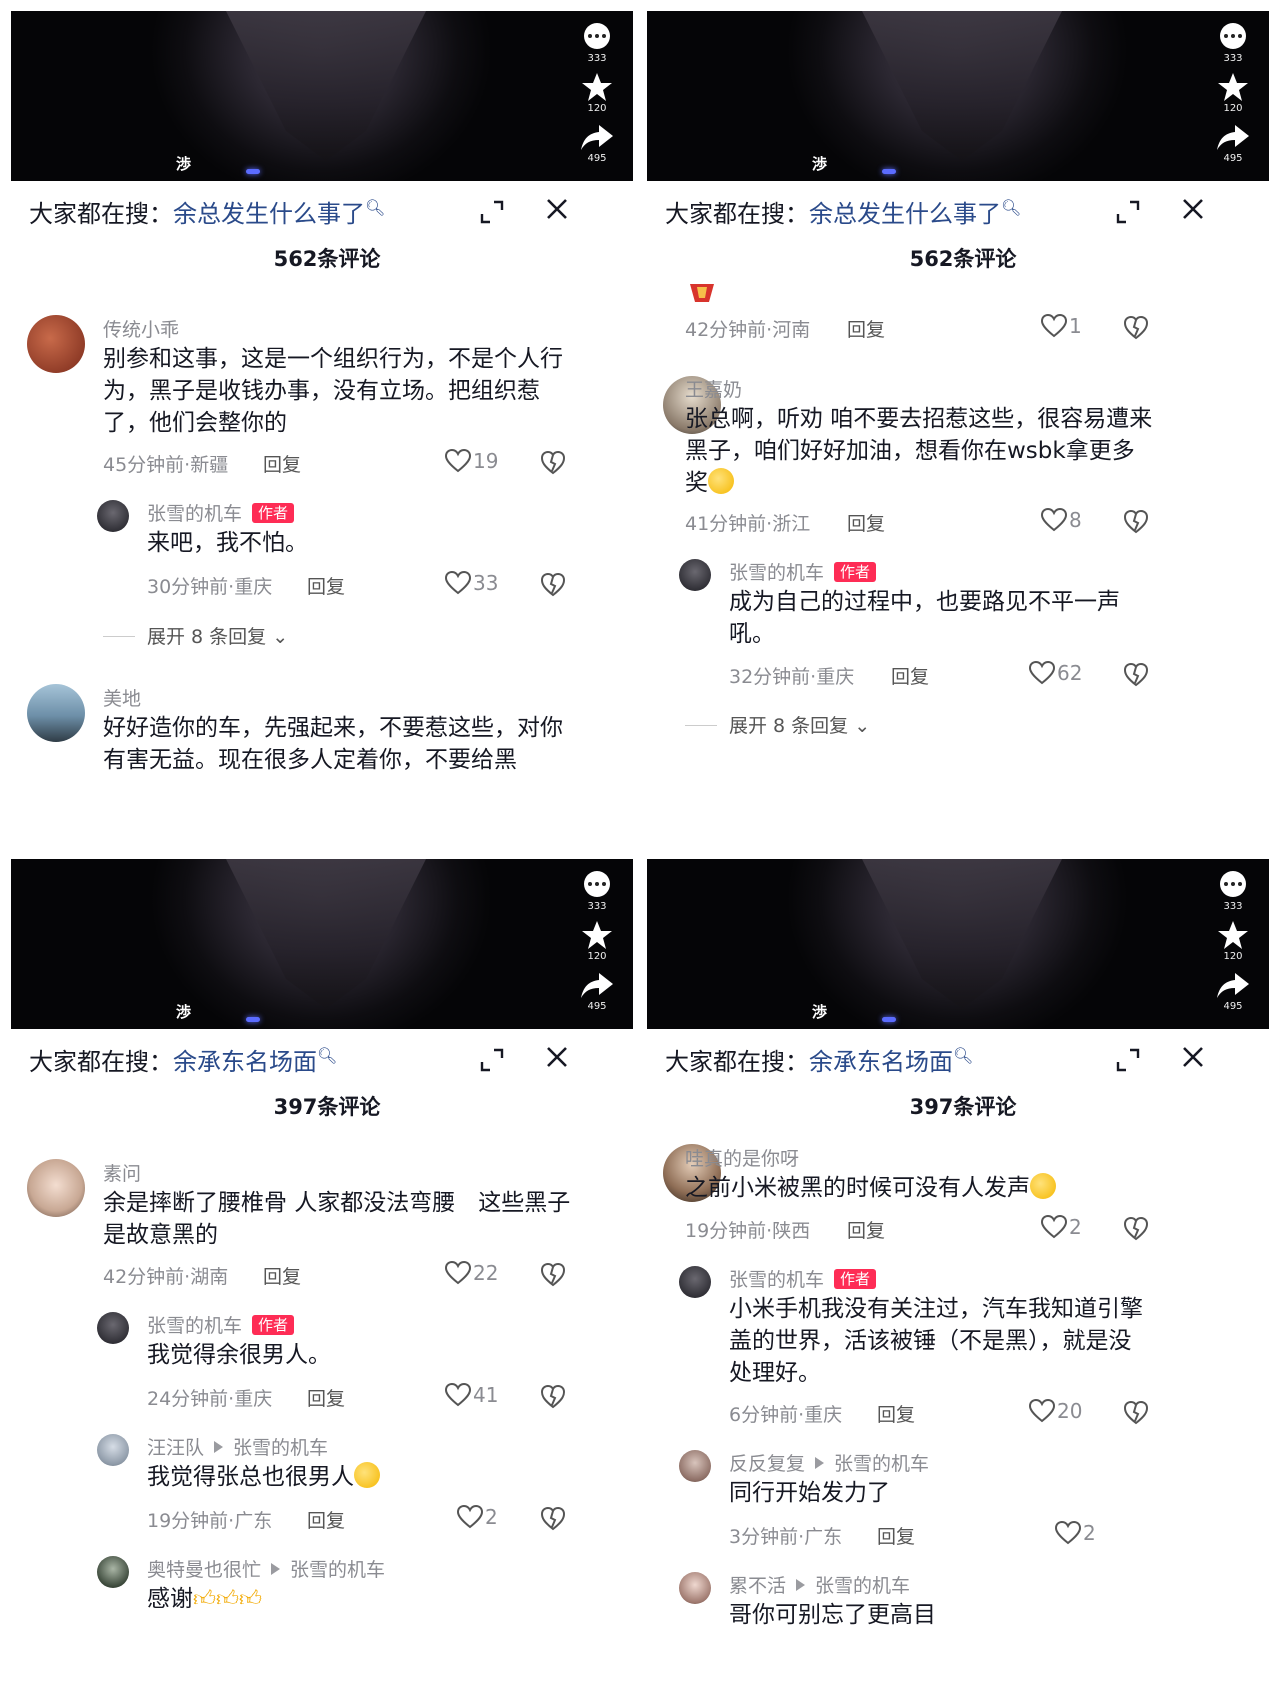 The width and height of the screenshot is (1280, 1706). I want to click on comment-username: 王嘉奶, so click(713, 388).